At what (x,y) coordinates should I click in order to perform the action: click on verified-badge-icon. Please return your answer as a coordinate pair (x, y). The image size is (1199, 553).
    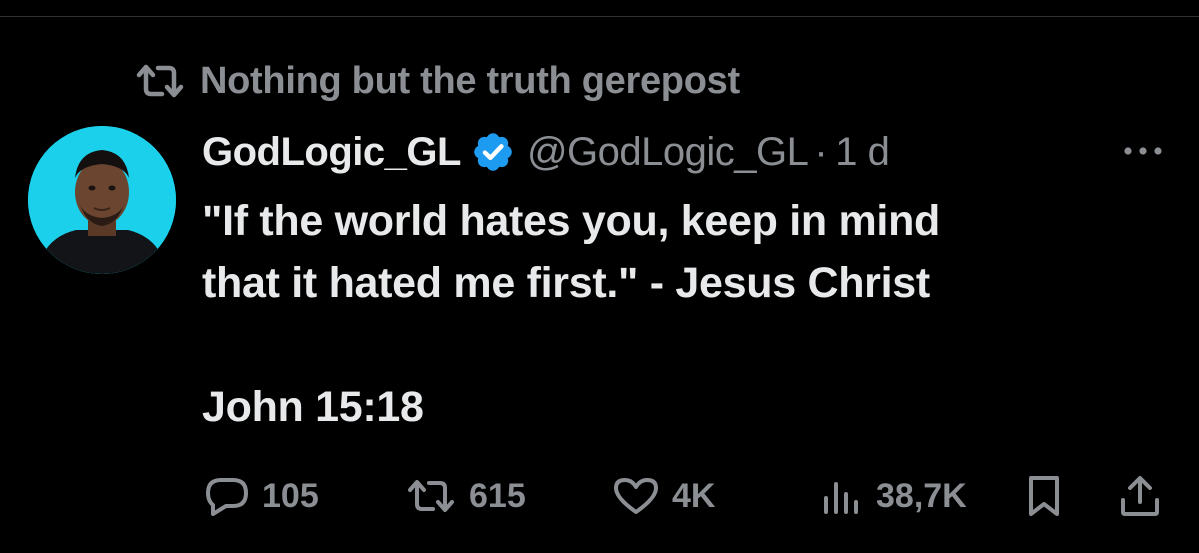
    Looking at the image, I should click on (493, 152).